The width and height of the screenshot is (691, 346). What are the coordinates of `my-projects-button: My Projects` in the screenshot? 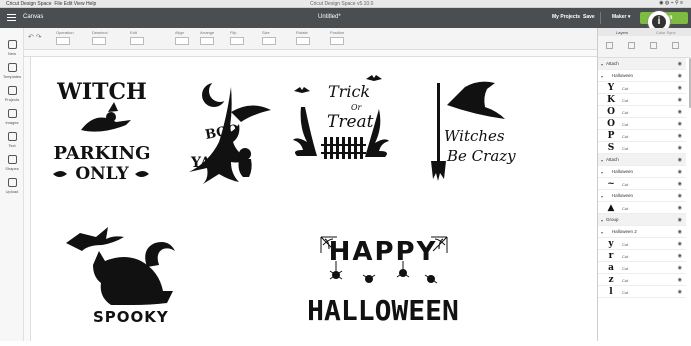 It's located at (566, 17).